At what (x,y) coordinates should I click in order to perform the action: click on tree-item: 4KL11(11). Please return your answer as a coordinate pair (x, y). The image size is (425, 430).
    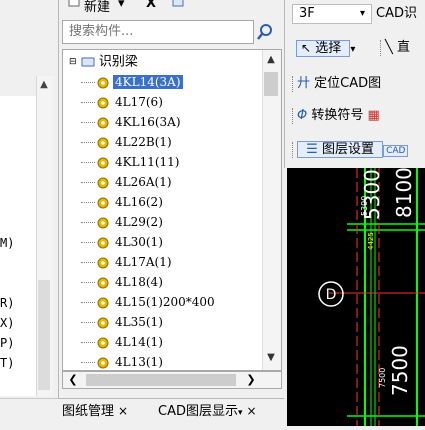
    Looking at the image, I should click on (131, 162).